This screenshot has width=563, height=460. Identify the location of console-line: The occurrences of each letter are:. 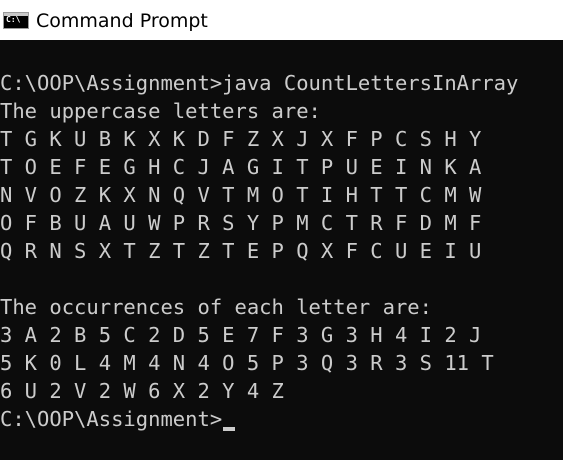
(216, 307).